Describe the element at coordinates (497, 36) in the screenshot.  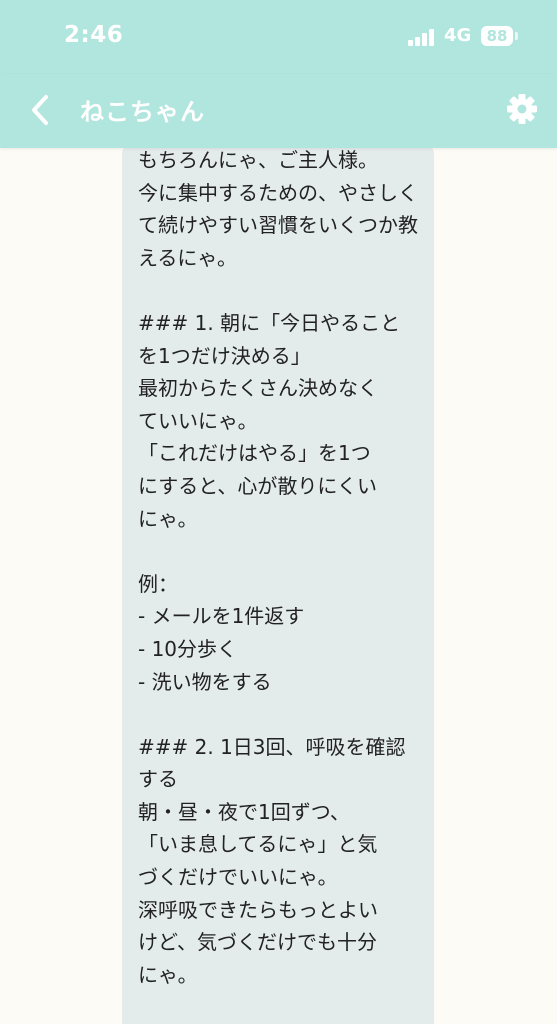
I see `battery-icon: 88` at that location.